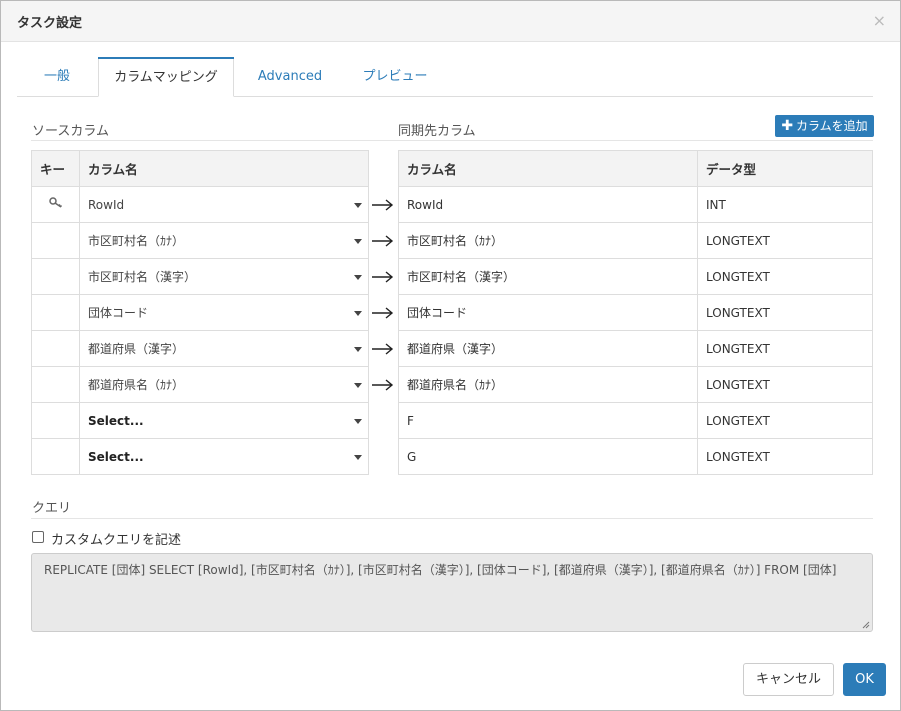  What do you see at coordinates (450, 21) in the screenshot?
I see `dialog-titlebar: タスク設定 ×` at bounding box center [450, 21].